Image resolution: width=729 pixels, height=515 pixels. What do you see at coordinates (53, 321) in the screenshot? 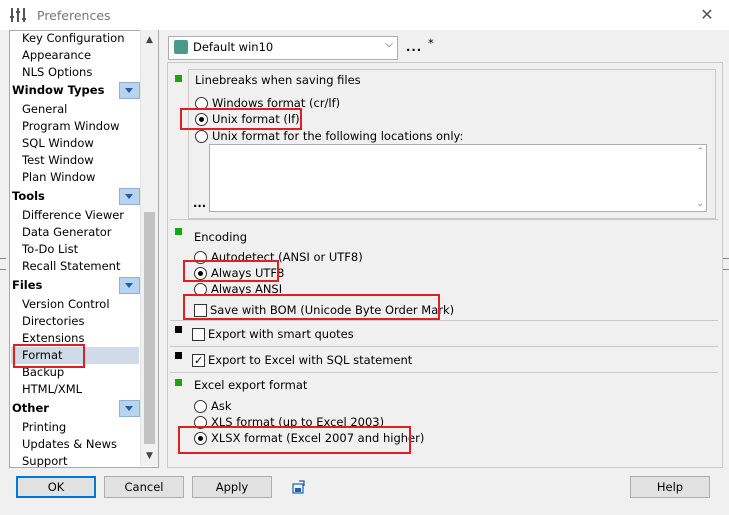
I see `tree-item-directories: Directories` at bounding box center [53, 321].